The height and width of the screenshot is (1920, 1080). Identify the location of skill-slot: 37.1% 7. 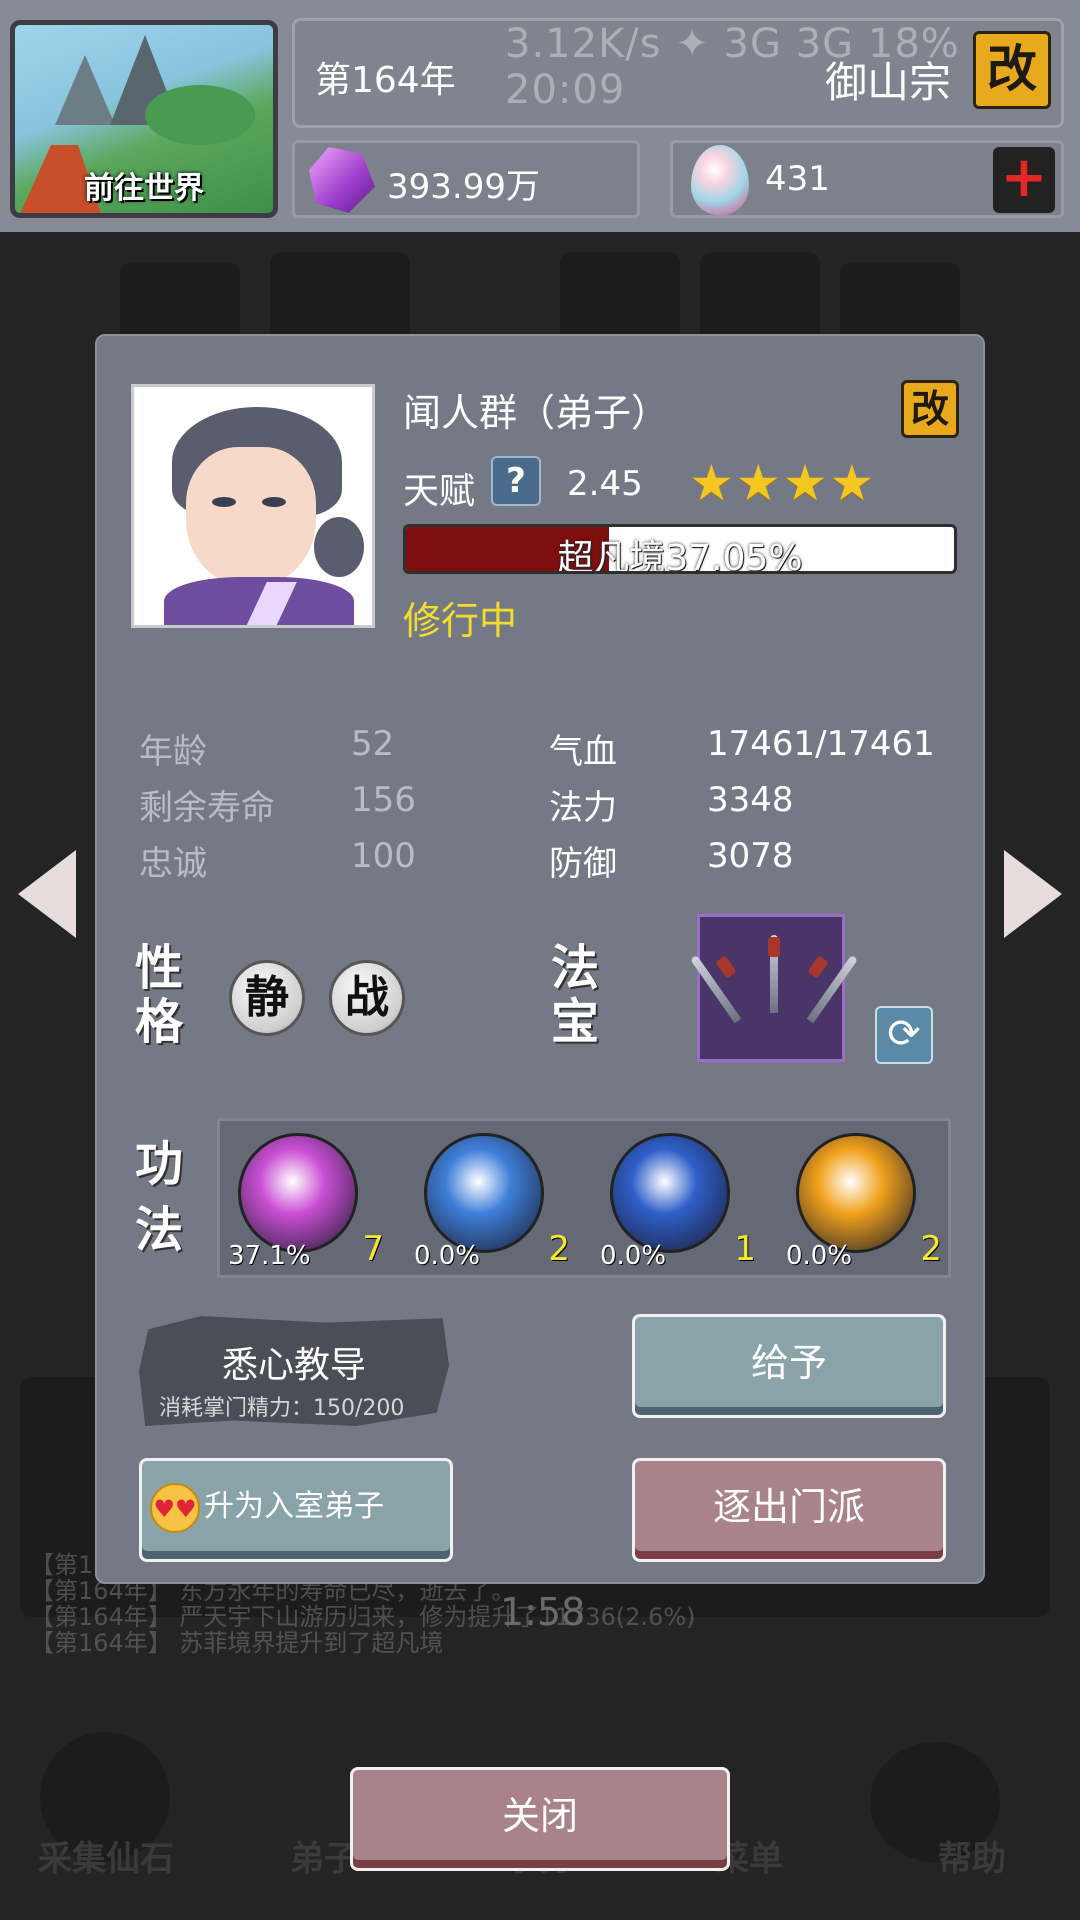
(306, 1201).